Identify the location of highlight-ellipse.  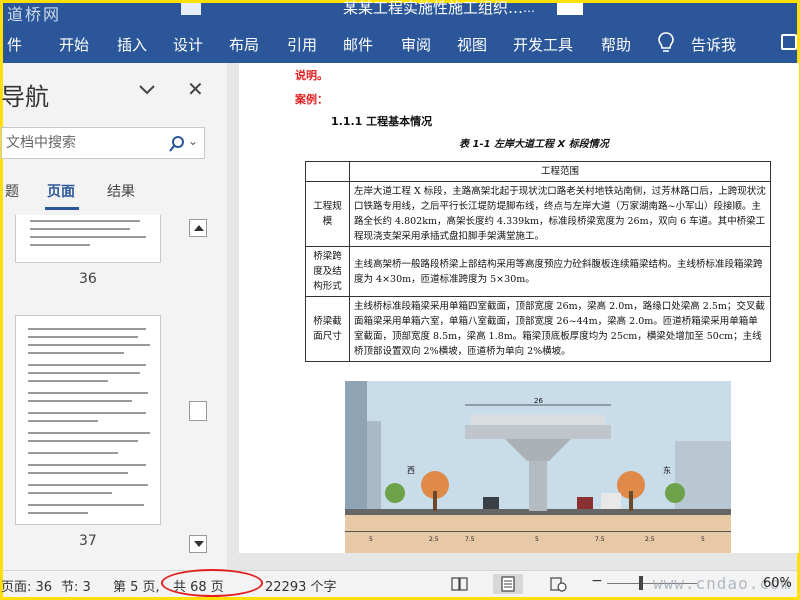
(212, 583).